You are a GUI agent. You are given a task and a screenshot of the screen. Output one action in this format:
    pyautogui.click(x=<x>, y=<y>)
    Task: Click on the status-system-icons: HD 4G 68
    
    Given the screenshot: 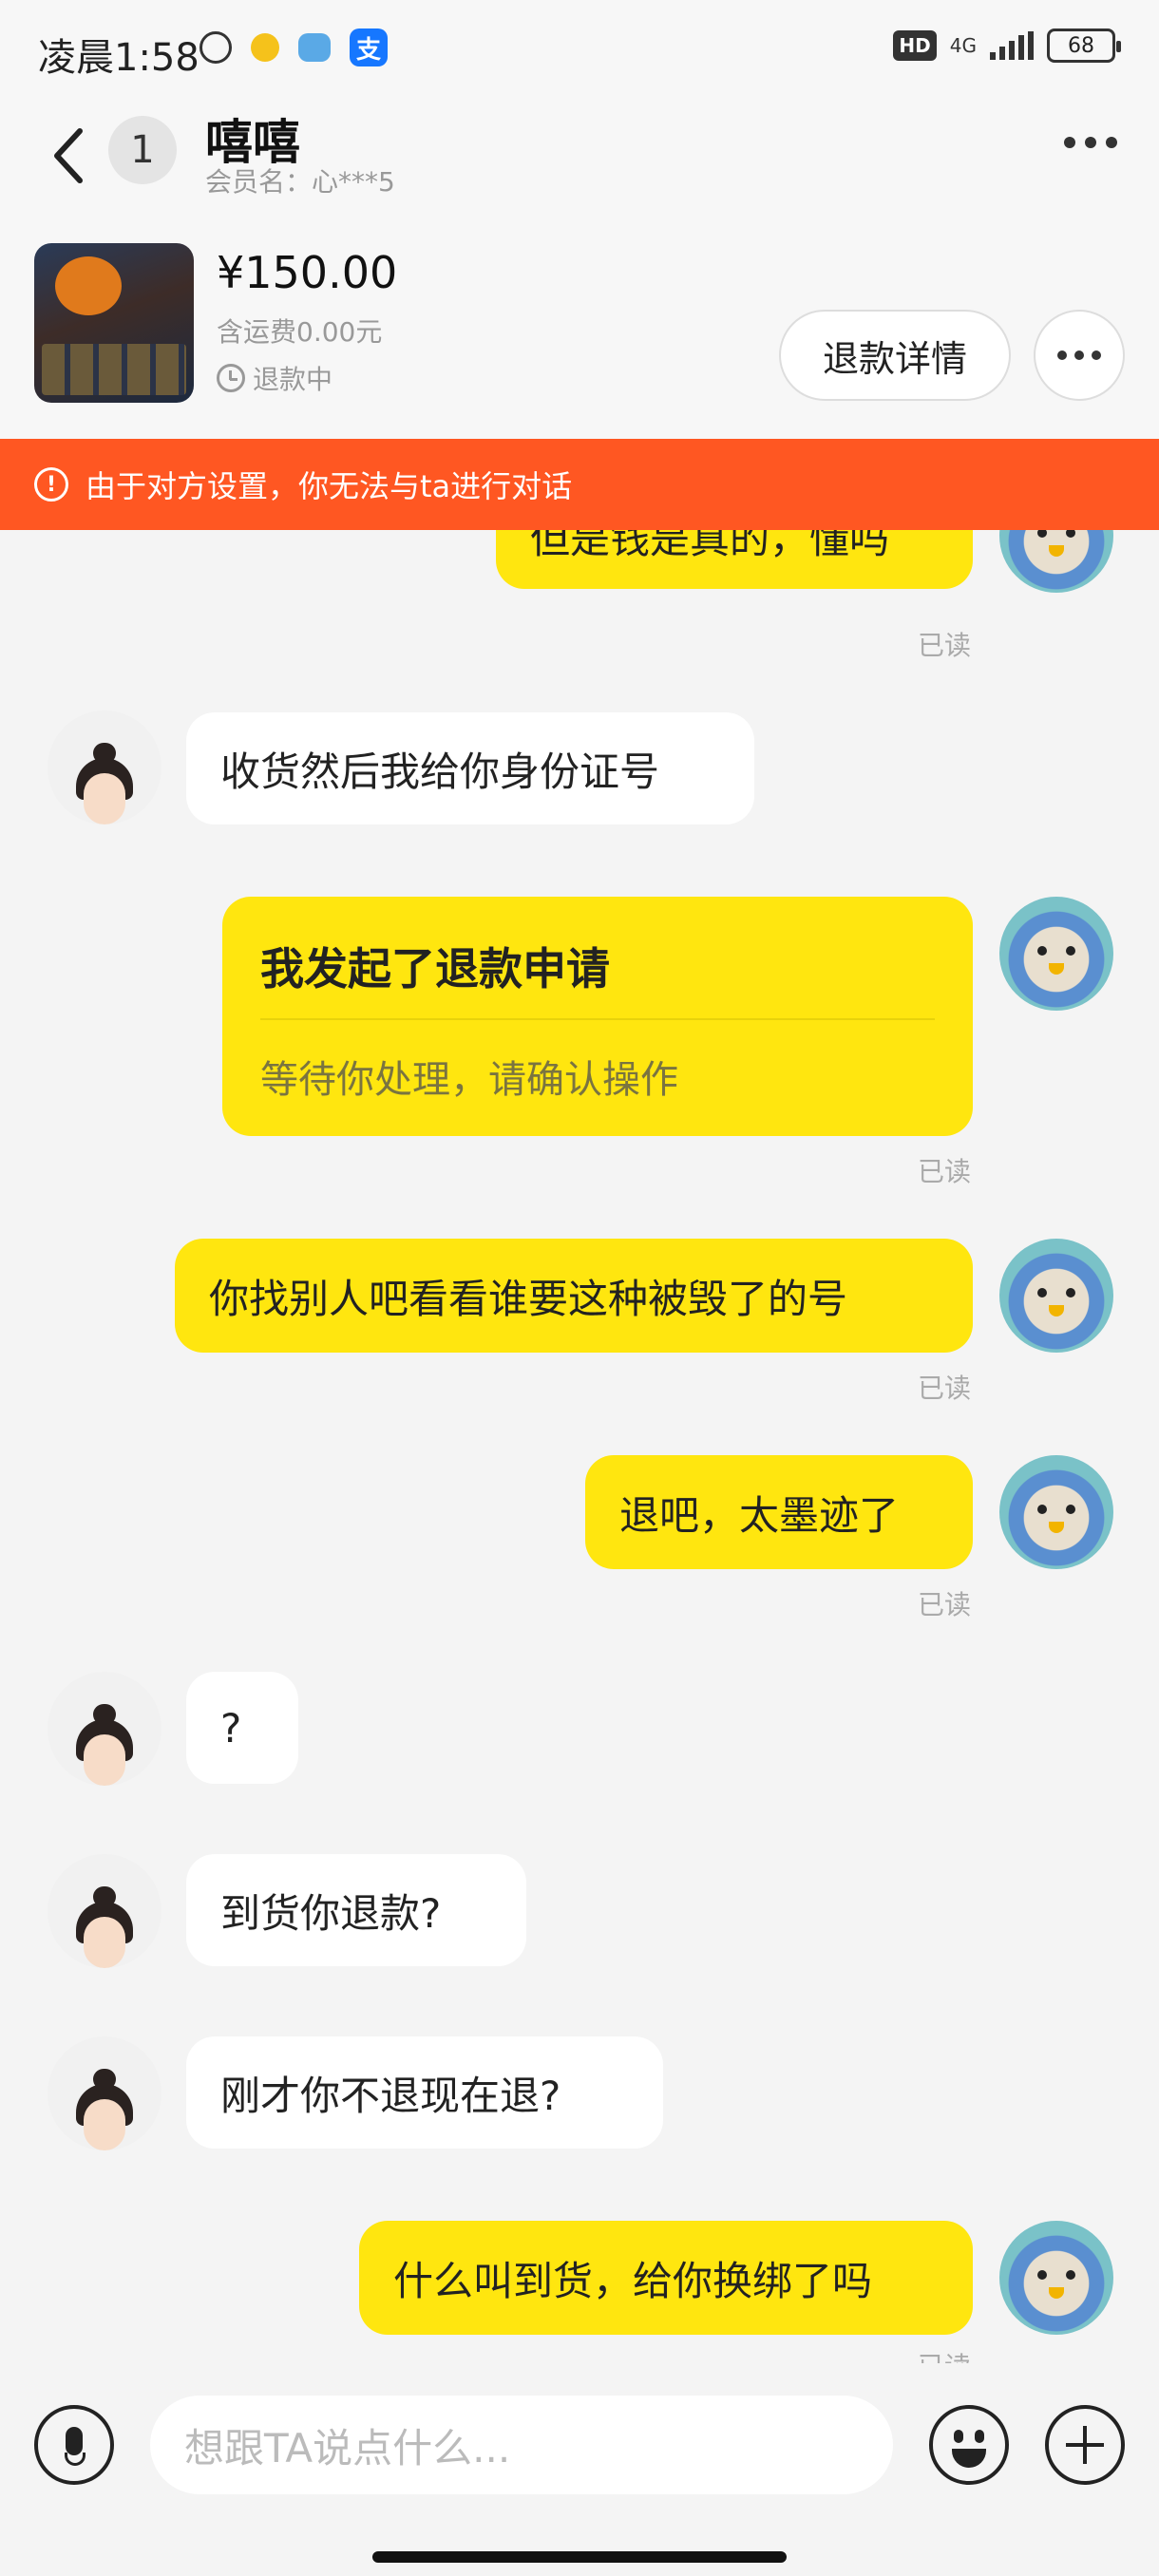 What is the action you would take?
    pyautogui.click(x=1007, y=45)
    